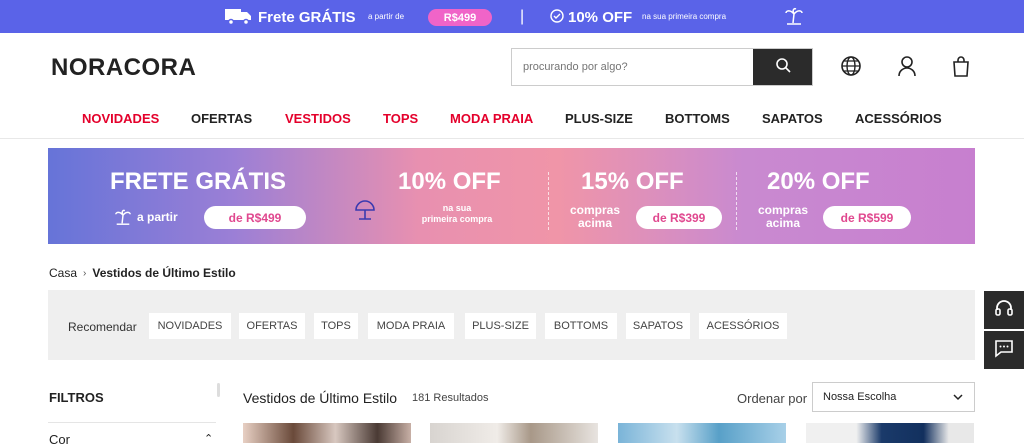 The width and height of the screenshot is (1024, 447). What do you see at coordinates (102, 327) in the screenshot?
I see `recommend-label: Recomendar` at bounding box center [102, 327].